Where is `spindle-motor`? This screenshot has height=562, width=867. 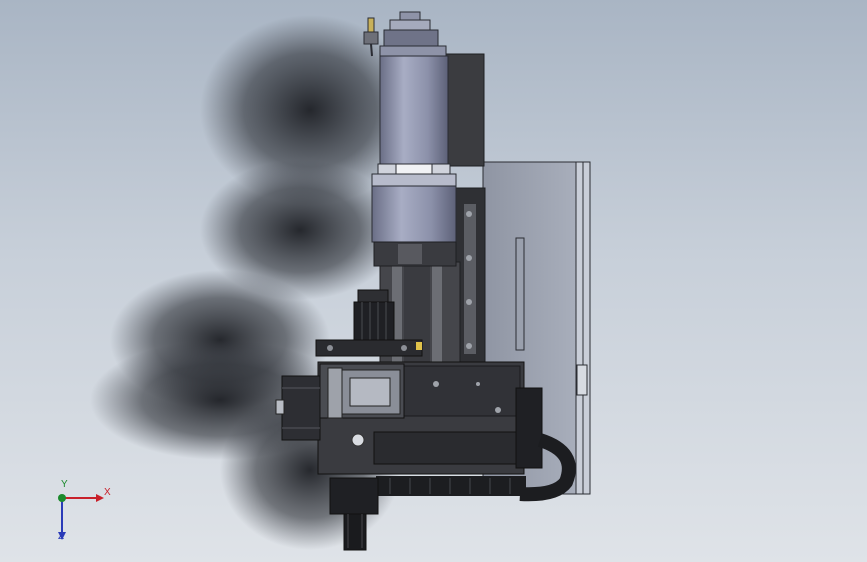
spindle-motor is located at coordinates (414, 139).